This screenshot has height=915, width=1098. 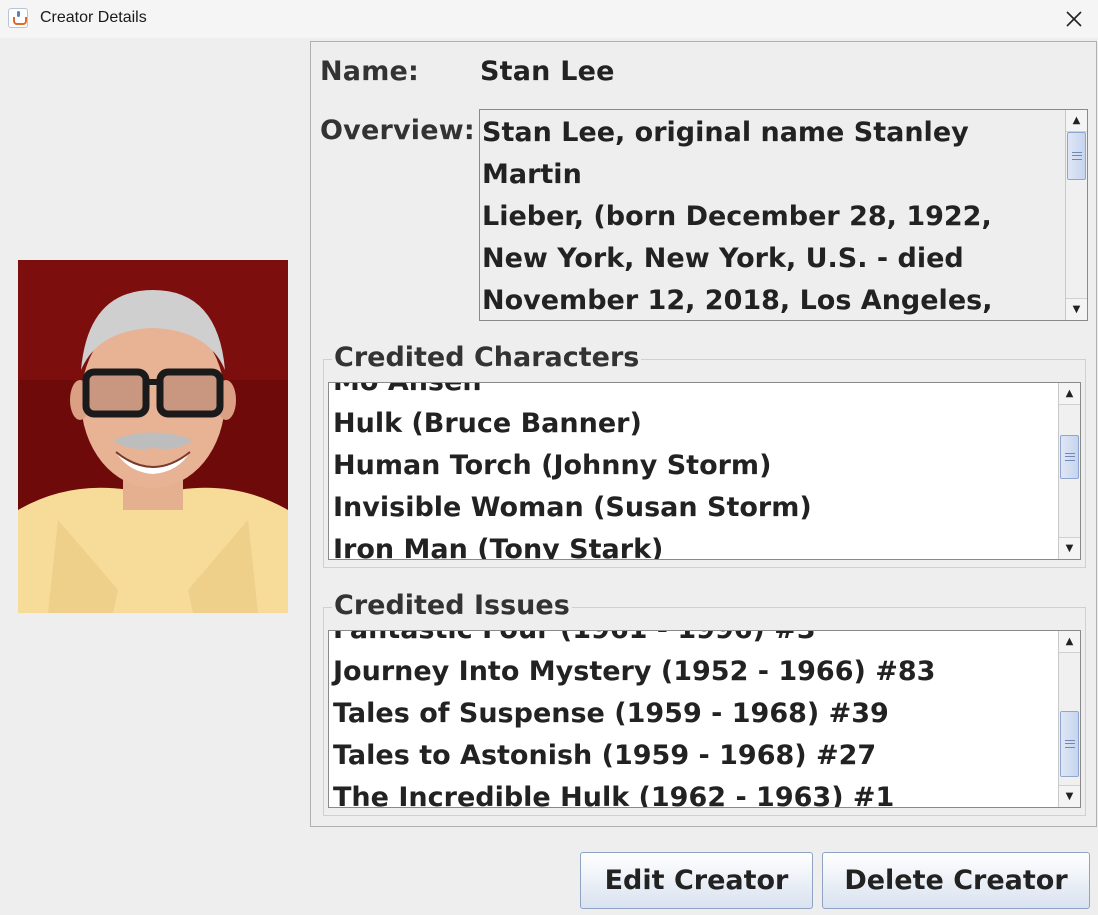 What do you see at coordinates (693, 641) in the screenshot?
I see `list-item: Fantastic Four (1961 - 1996) #3` at bounding box center [693, 641].